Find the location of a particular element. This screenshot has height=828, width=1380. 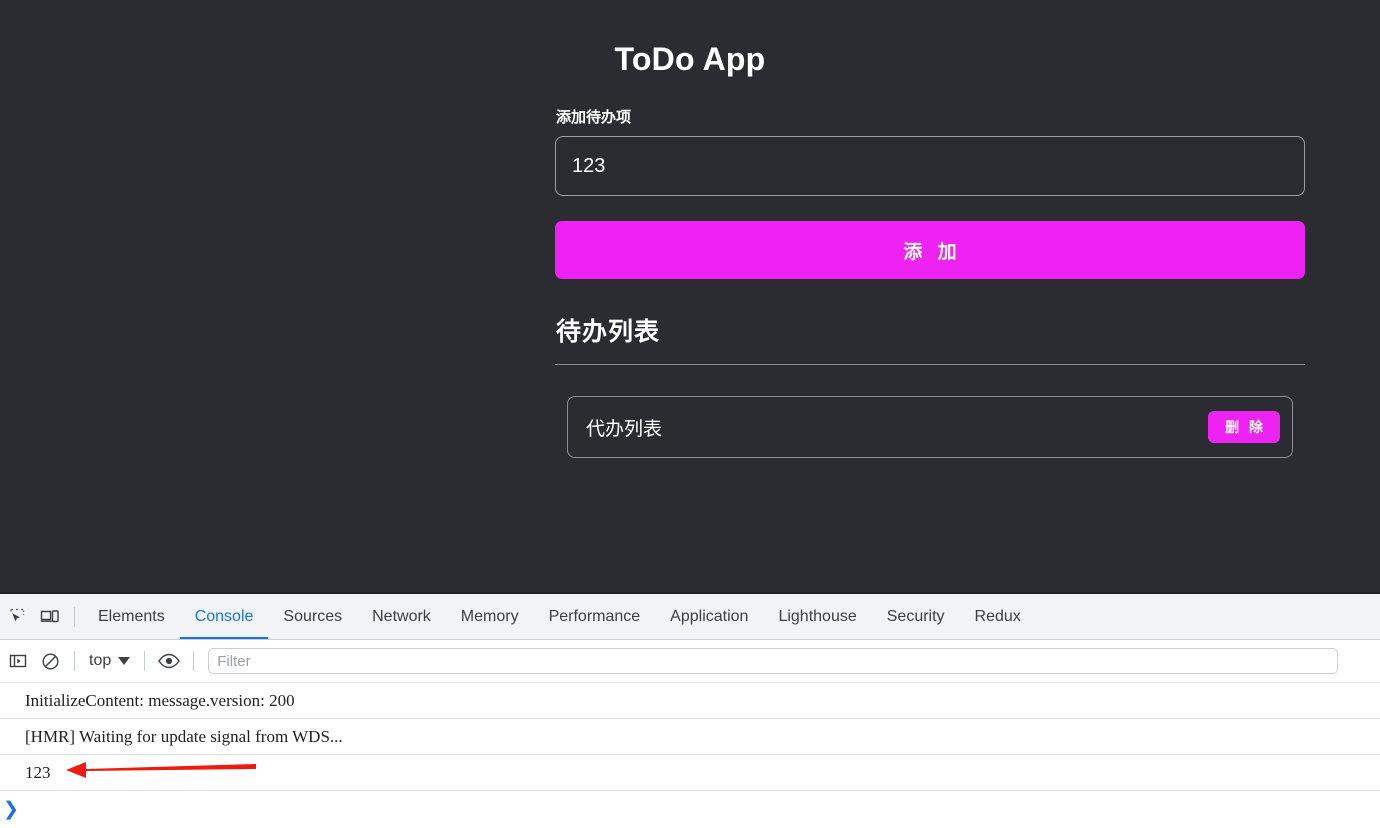

console-toolbar: top is located at coordinates (690, 661).